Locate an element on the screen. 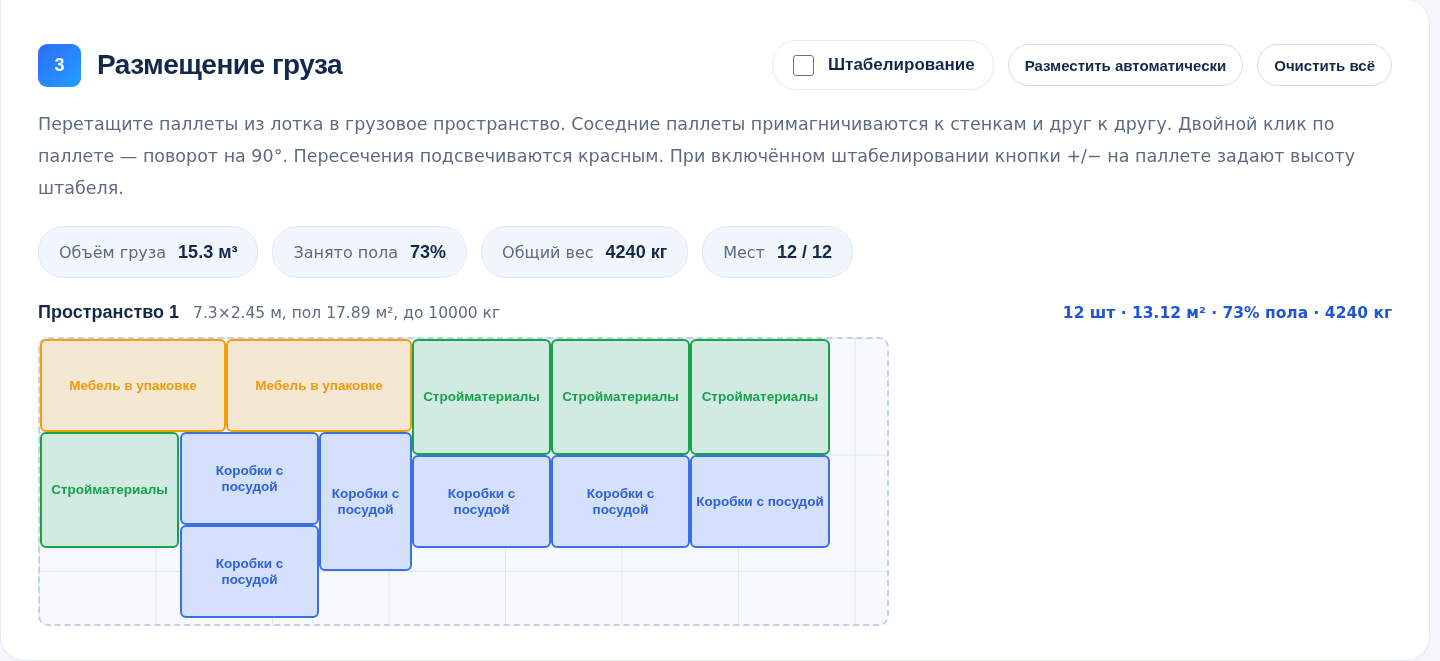 This screenshot has width=1440, height=661. stacking-toggle: Штабелирование is located at coordinates (883, 65).